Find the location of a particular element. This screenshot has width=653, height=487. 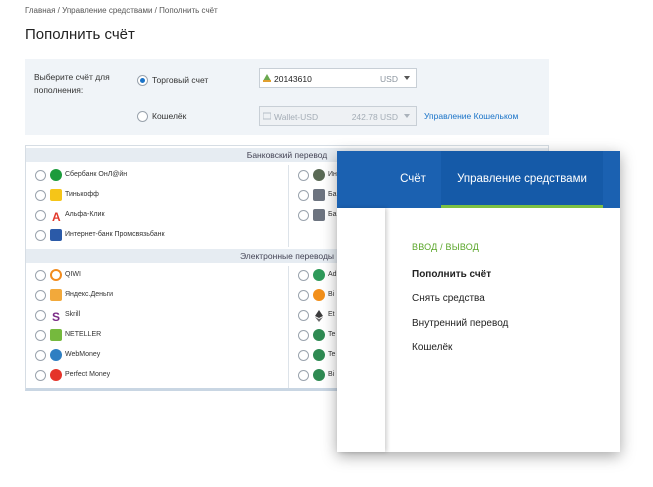

qiwi-logo-icon is located at coordinates (56, 275).